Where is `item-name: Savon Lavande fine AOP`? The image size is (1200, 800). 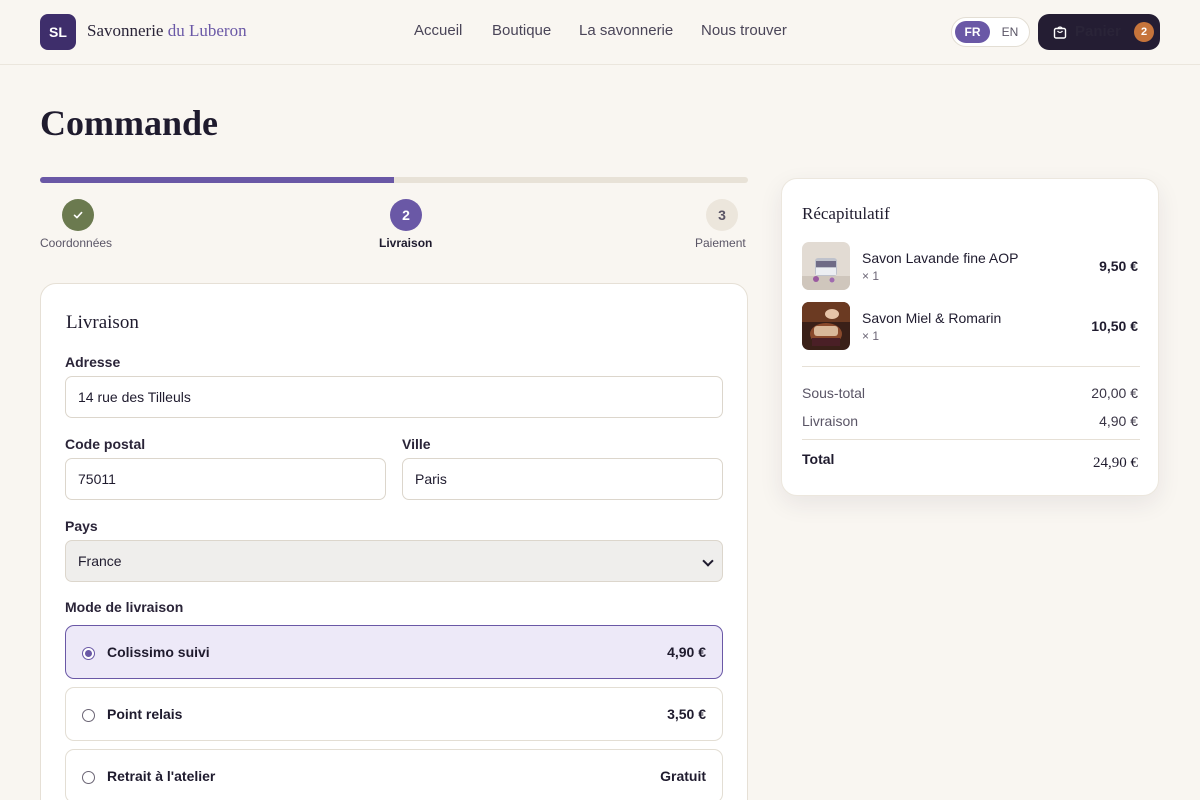 item-name: Savon Lavande fine AOP is located at coordinates (940, 258).